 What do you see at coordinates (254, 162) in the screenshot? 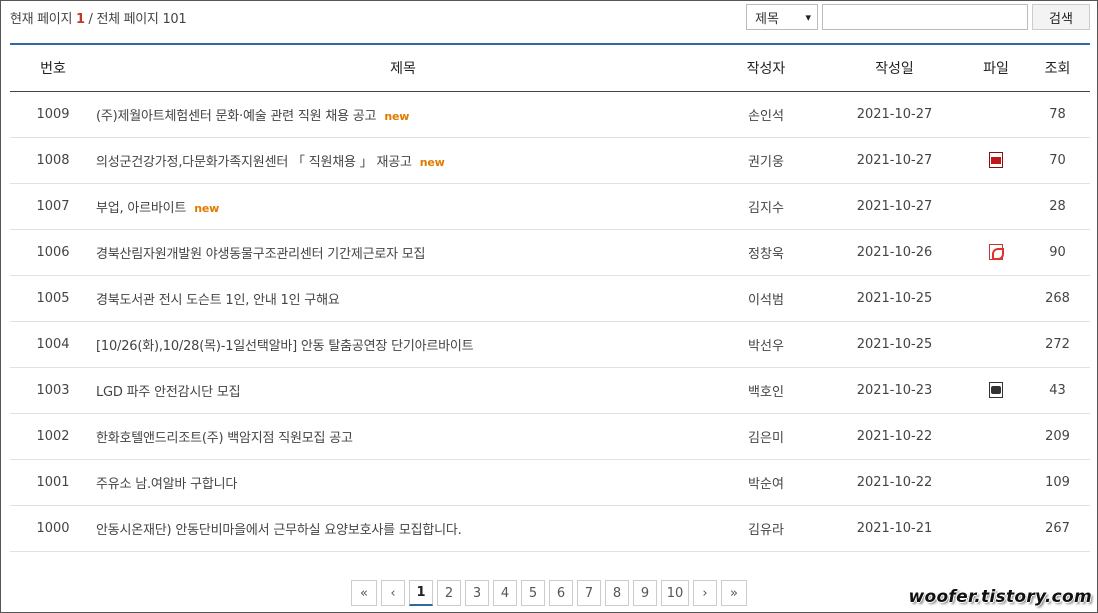
I see `post-title-link: 의성군건강가정,다문화가족지원센터 「 직원채용 」 재공고` at bounding box center [254, 162].